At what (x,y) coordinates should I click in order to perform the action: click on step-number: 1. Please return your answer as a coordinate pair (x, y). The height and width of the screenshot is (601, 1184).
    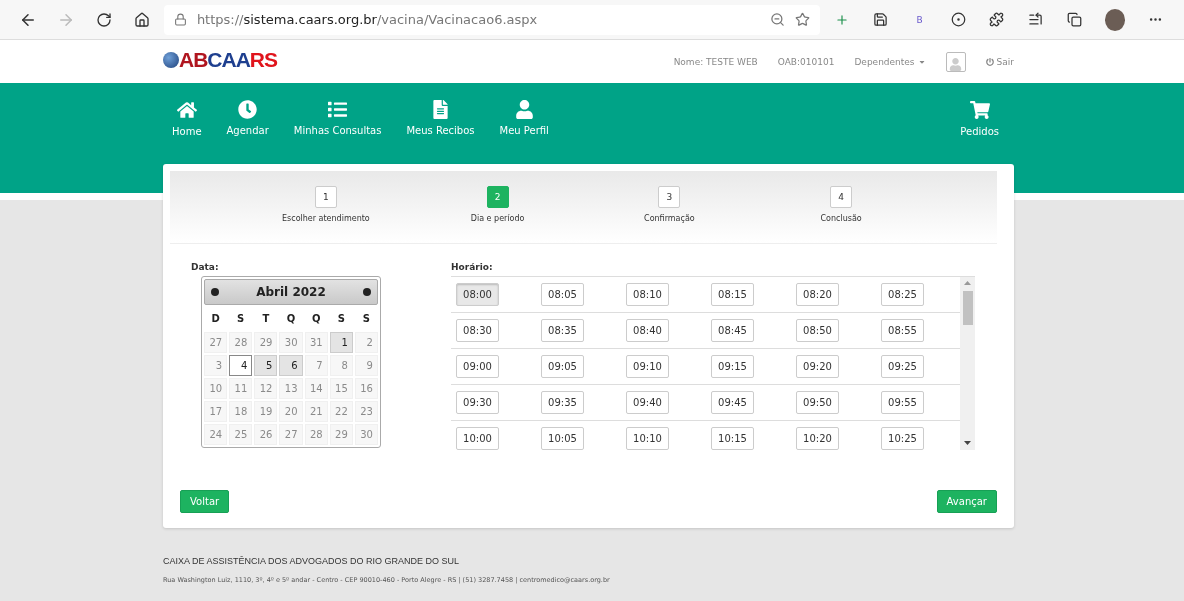
    Looking at the image, I should click on (325, 197).